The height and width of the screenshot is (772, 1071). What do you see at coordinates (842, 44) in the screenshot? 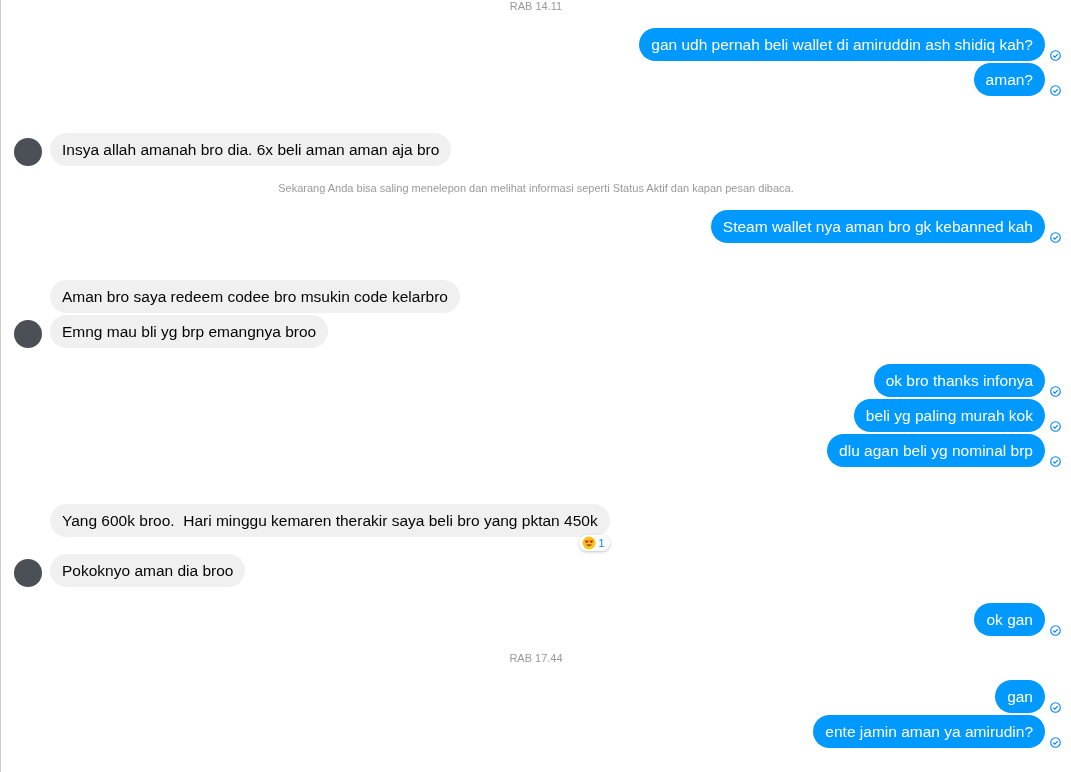
I see `message-bubble: gan udh pernah beli wallet di amiruddin ash shidiq kah?` at bounding box center [842, 44].